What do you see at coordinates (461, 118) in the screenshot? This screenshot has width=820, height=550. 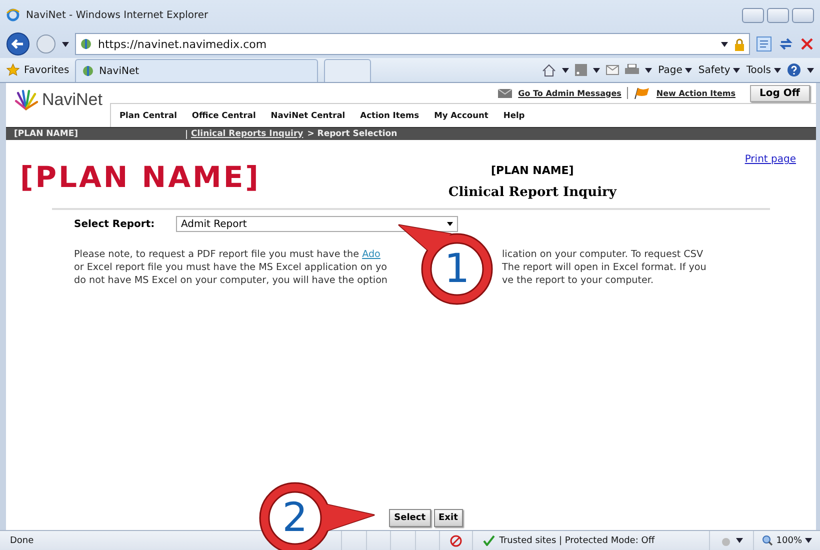 I see `nav-link: My Account` at bounding box center [461, 118].